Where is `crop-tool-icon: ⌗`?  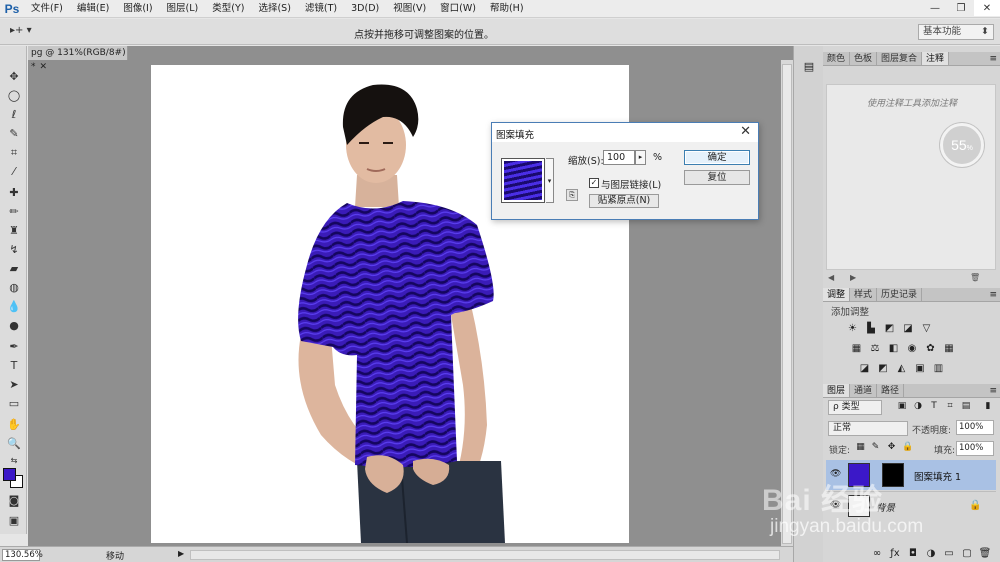 crop-tool-icon: ⌗ is located at coordinates (14, 152).